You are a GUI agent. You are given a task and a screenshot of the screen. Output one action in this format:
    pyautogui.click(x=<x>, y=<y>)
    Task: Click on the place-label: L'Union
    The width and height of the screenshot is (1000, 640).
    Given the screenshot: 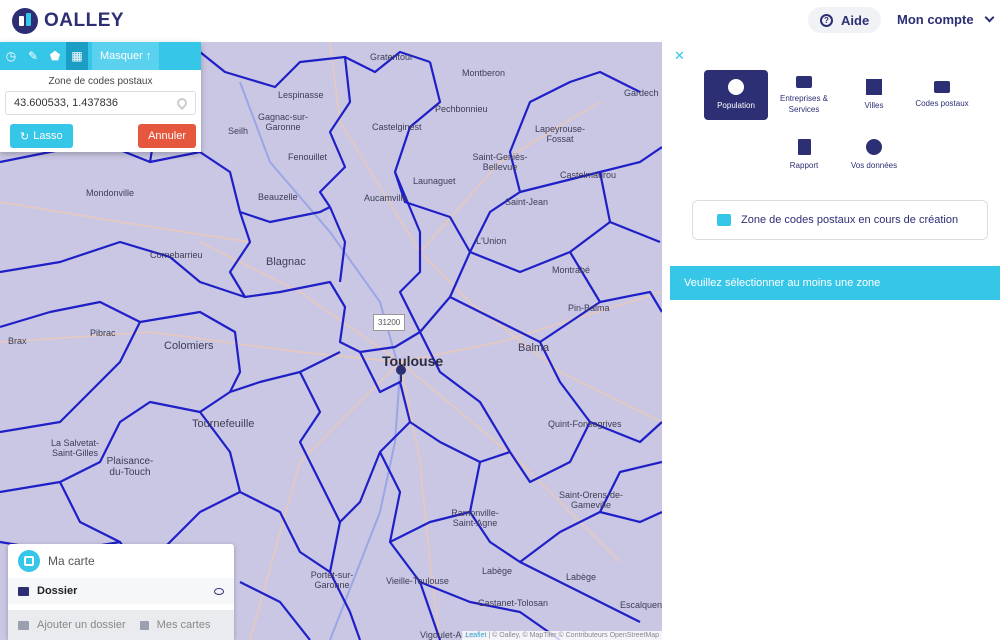 What is the action you would take?
    pyautogui.click(x=491, y=241)
    